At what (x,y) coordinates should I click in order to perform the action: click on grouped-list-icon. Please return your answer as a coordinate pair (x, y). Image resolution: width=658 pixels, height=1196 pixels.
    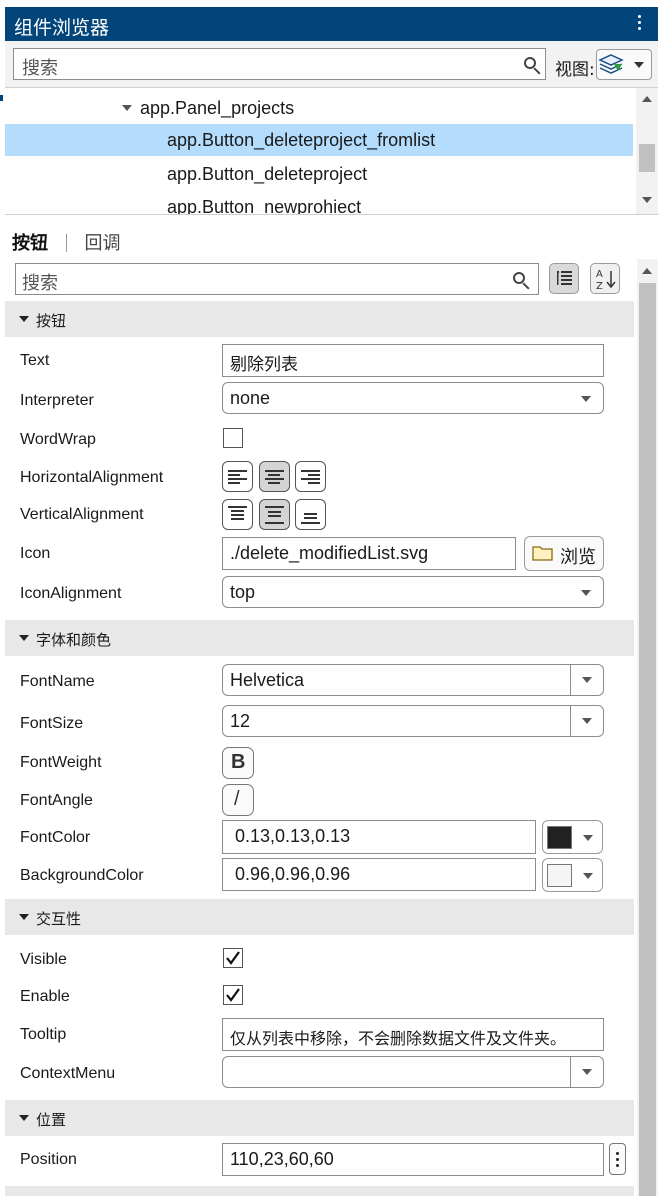
    Looking at the image, I should click on (564, 278).